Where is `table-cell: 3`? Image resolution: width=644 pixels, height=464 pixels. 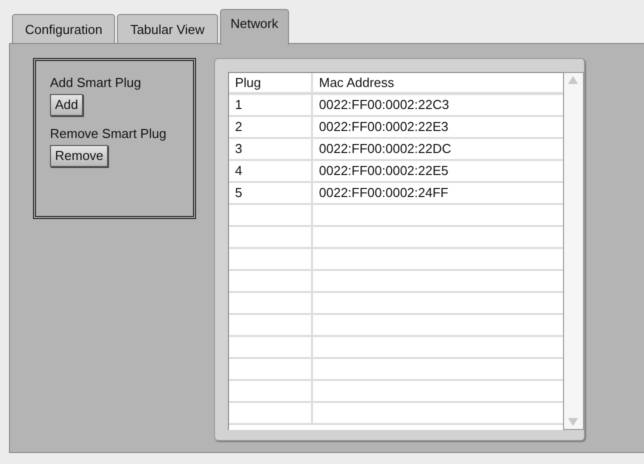 table-cell: 3 is located at coordinates (271, 149).